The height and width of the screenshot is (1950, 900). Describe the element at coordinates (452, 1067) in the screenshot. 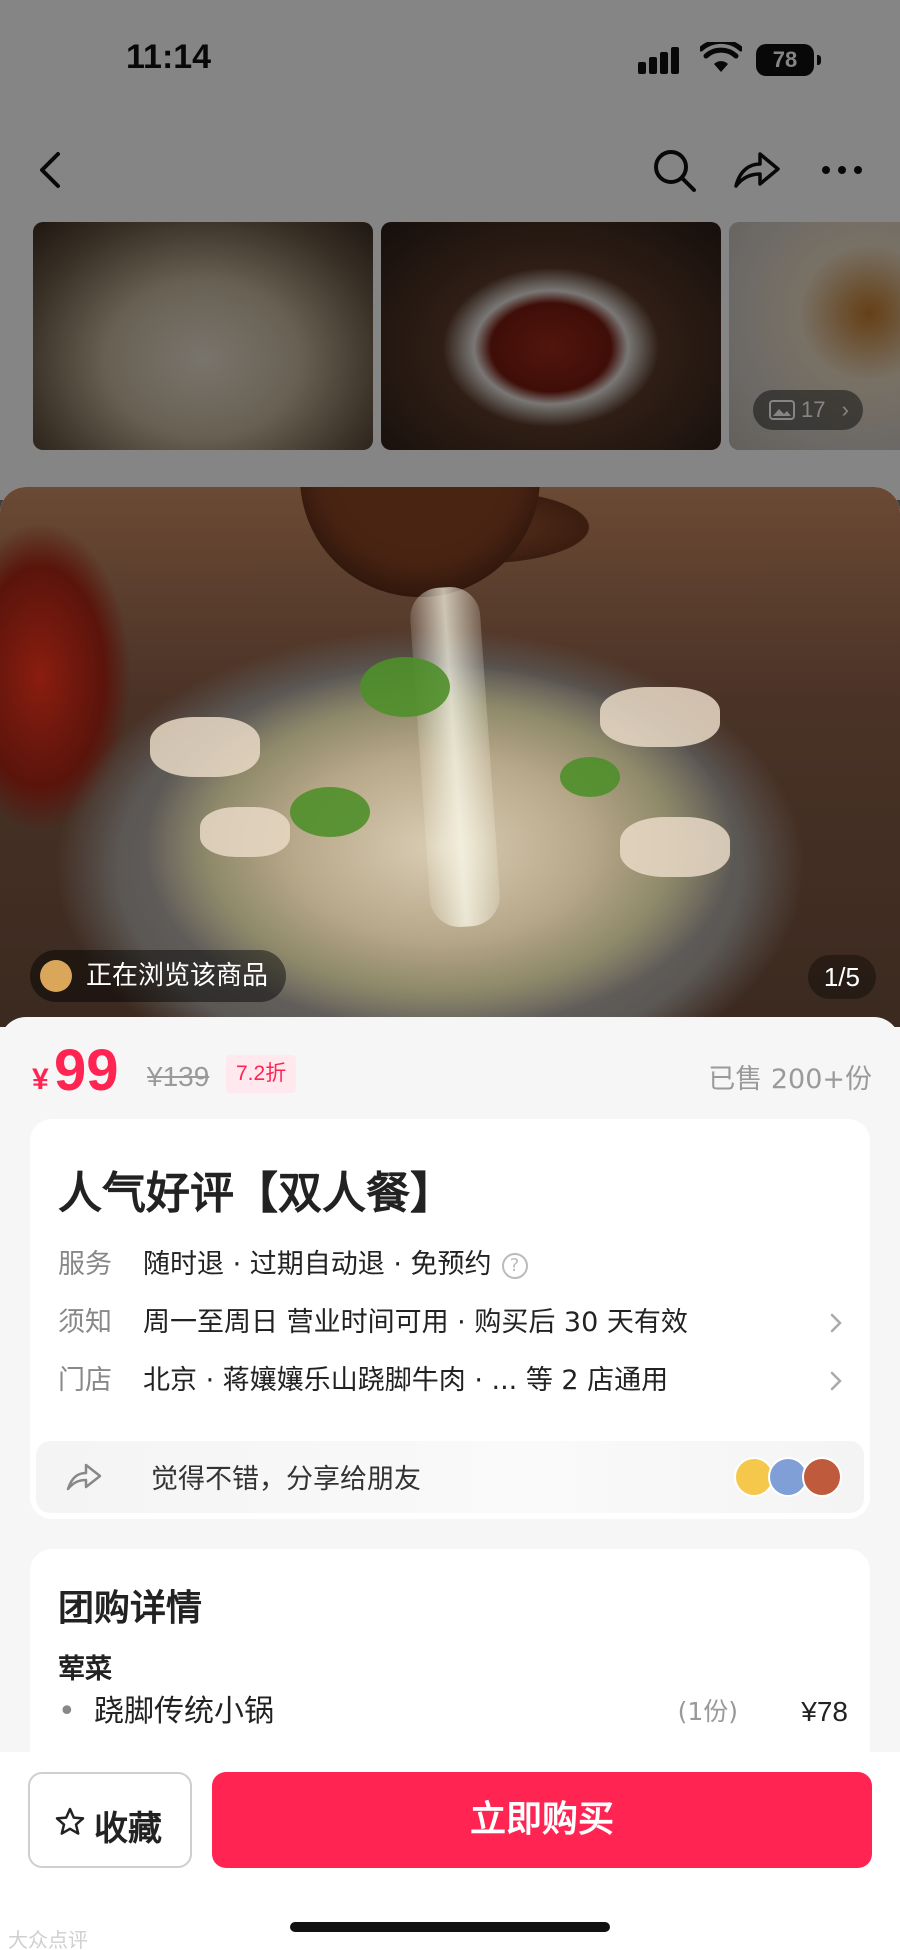

I see `price-row: ¥ 99 ¥139 7.2折 已售 200+份` at that location.